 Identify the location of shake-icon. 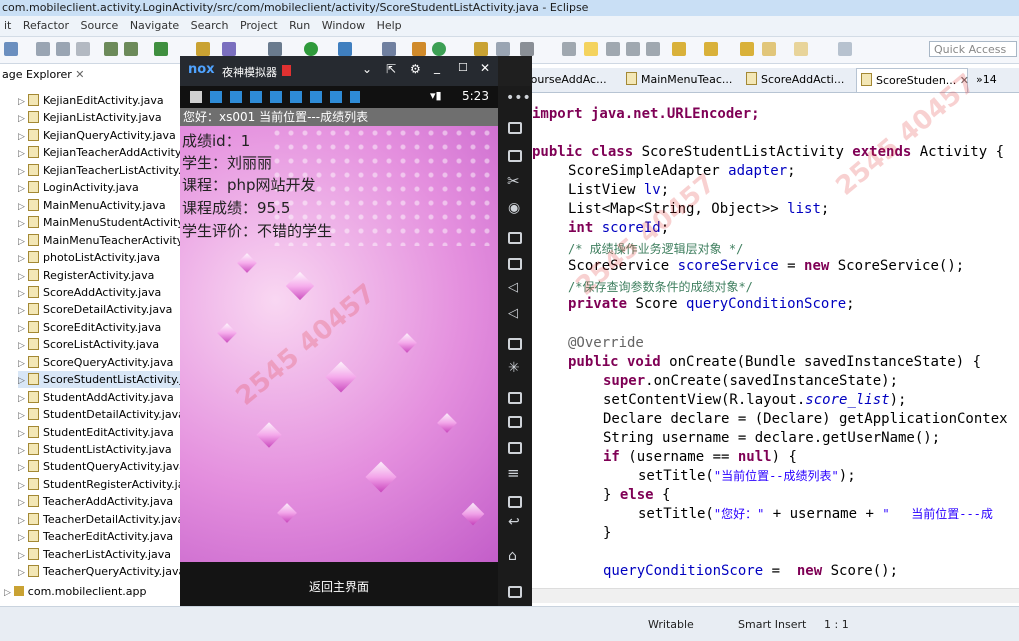
(515, 128).